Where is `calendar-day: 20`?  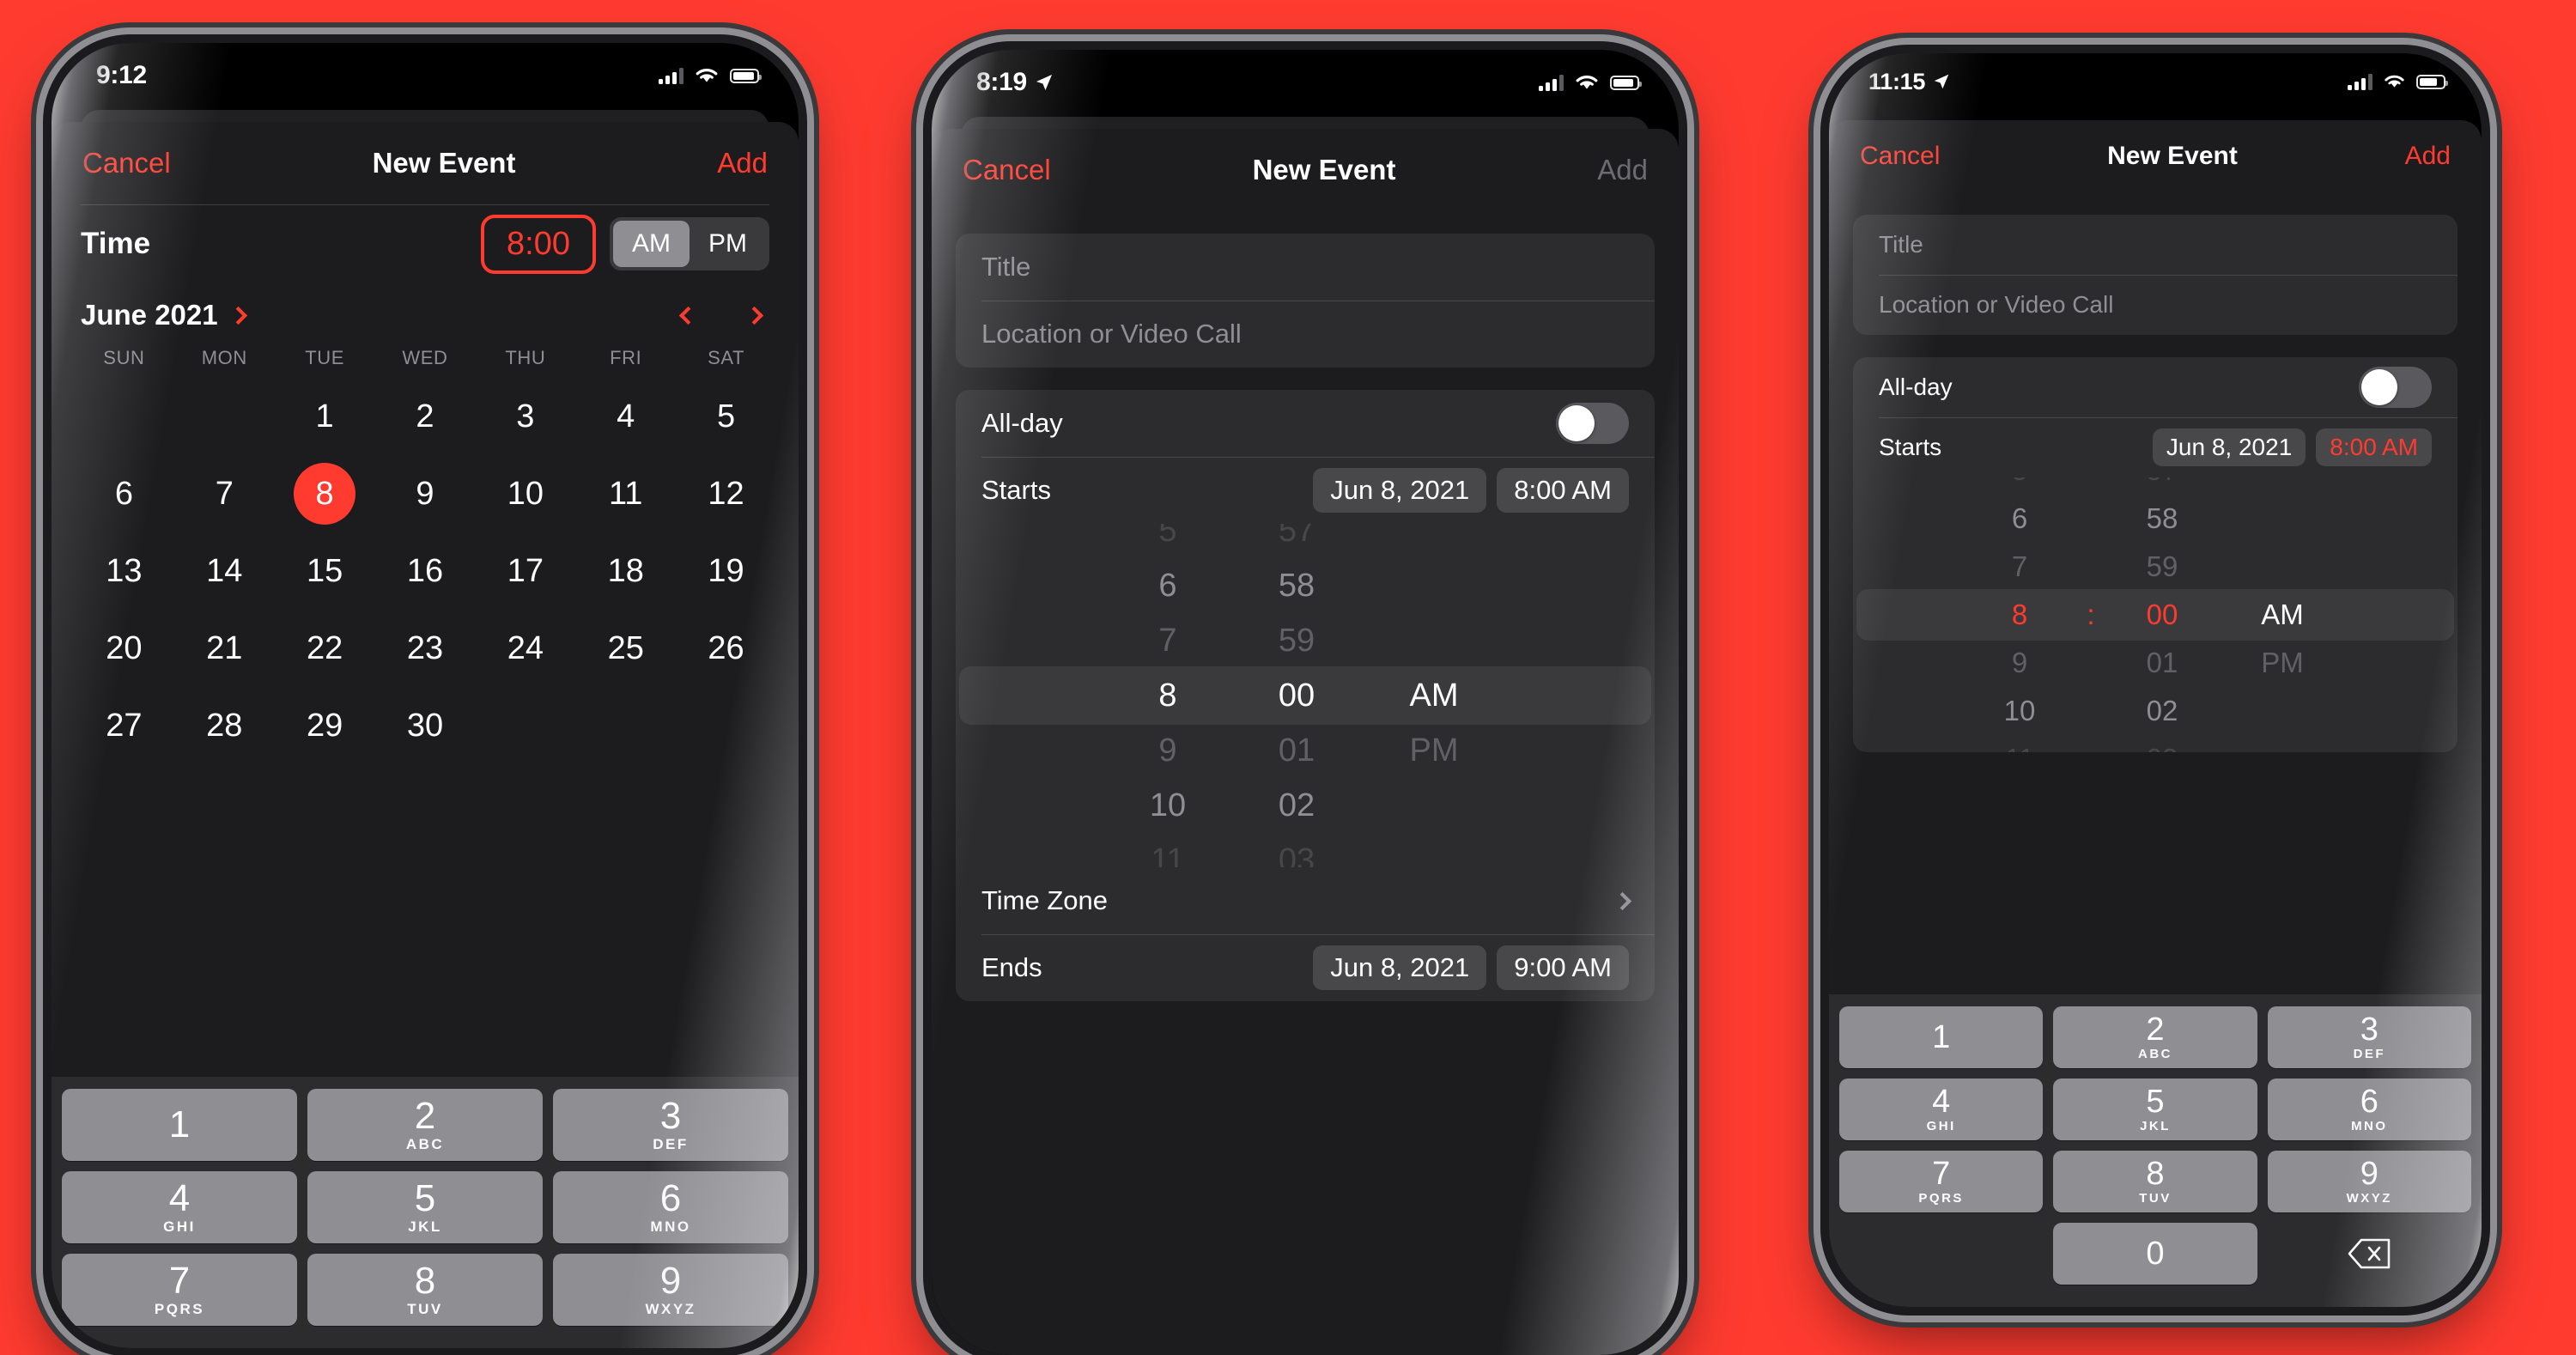 calendar-day: 20 is located at coordinates (124, 648).